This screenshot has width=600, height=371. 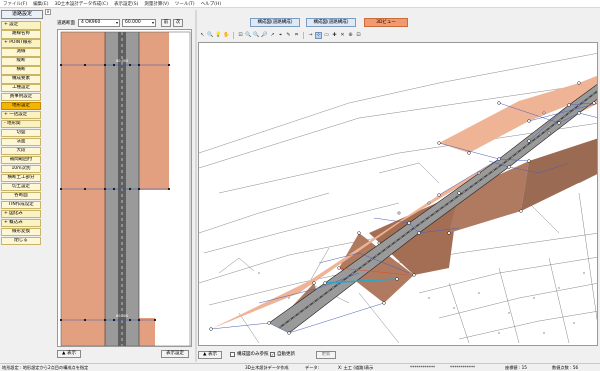 I want to click on menu-create: 3D土木設計データ作成(C), so click(x=80, y=4).